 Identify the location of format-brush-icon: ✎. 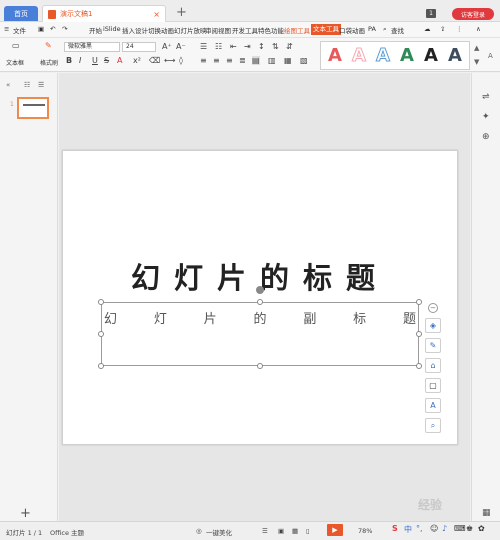
(48, 45).